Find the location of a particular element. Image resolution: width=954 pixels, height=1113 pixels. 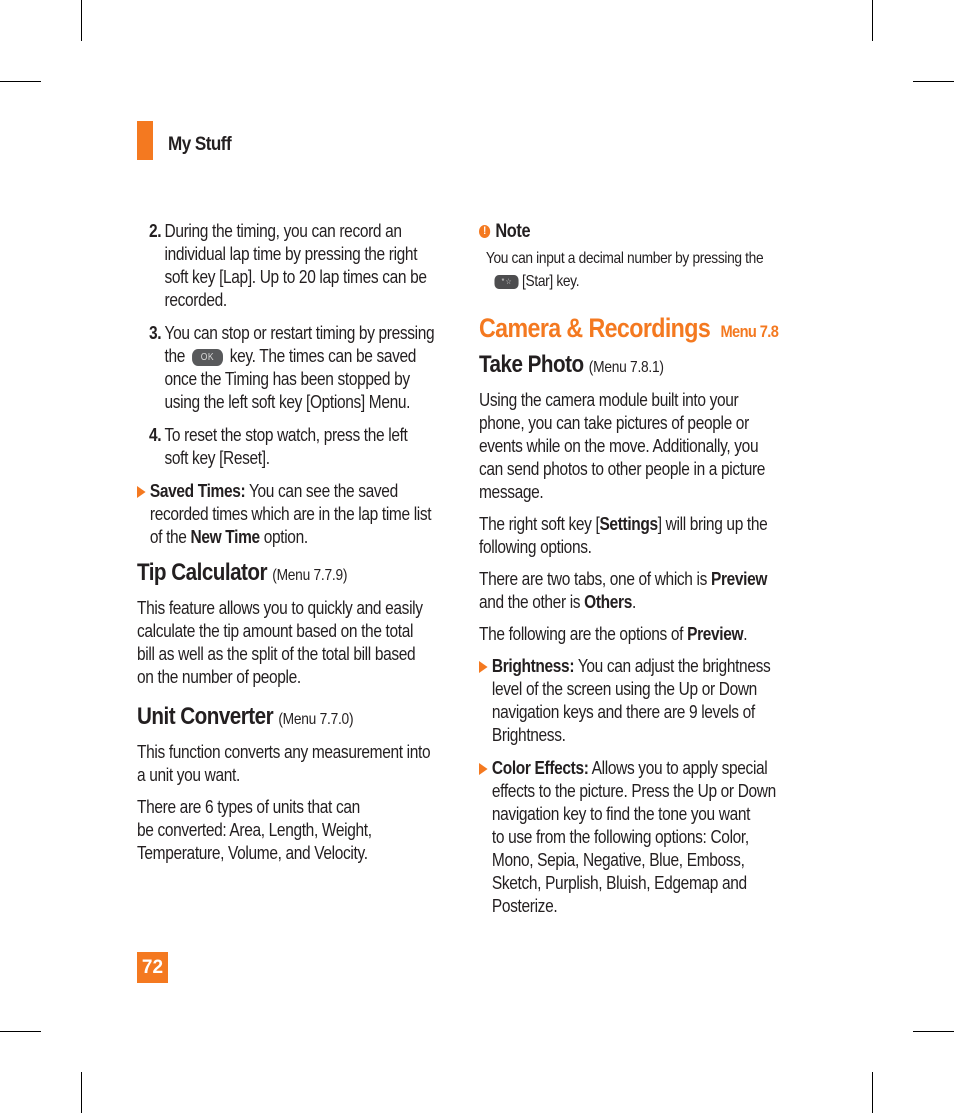

text-line: To reset the stop watch, press the left is located at coordinates (286, 435).